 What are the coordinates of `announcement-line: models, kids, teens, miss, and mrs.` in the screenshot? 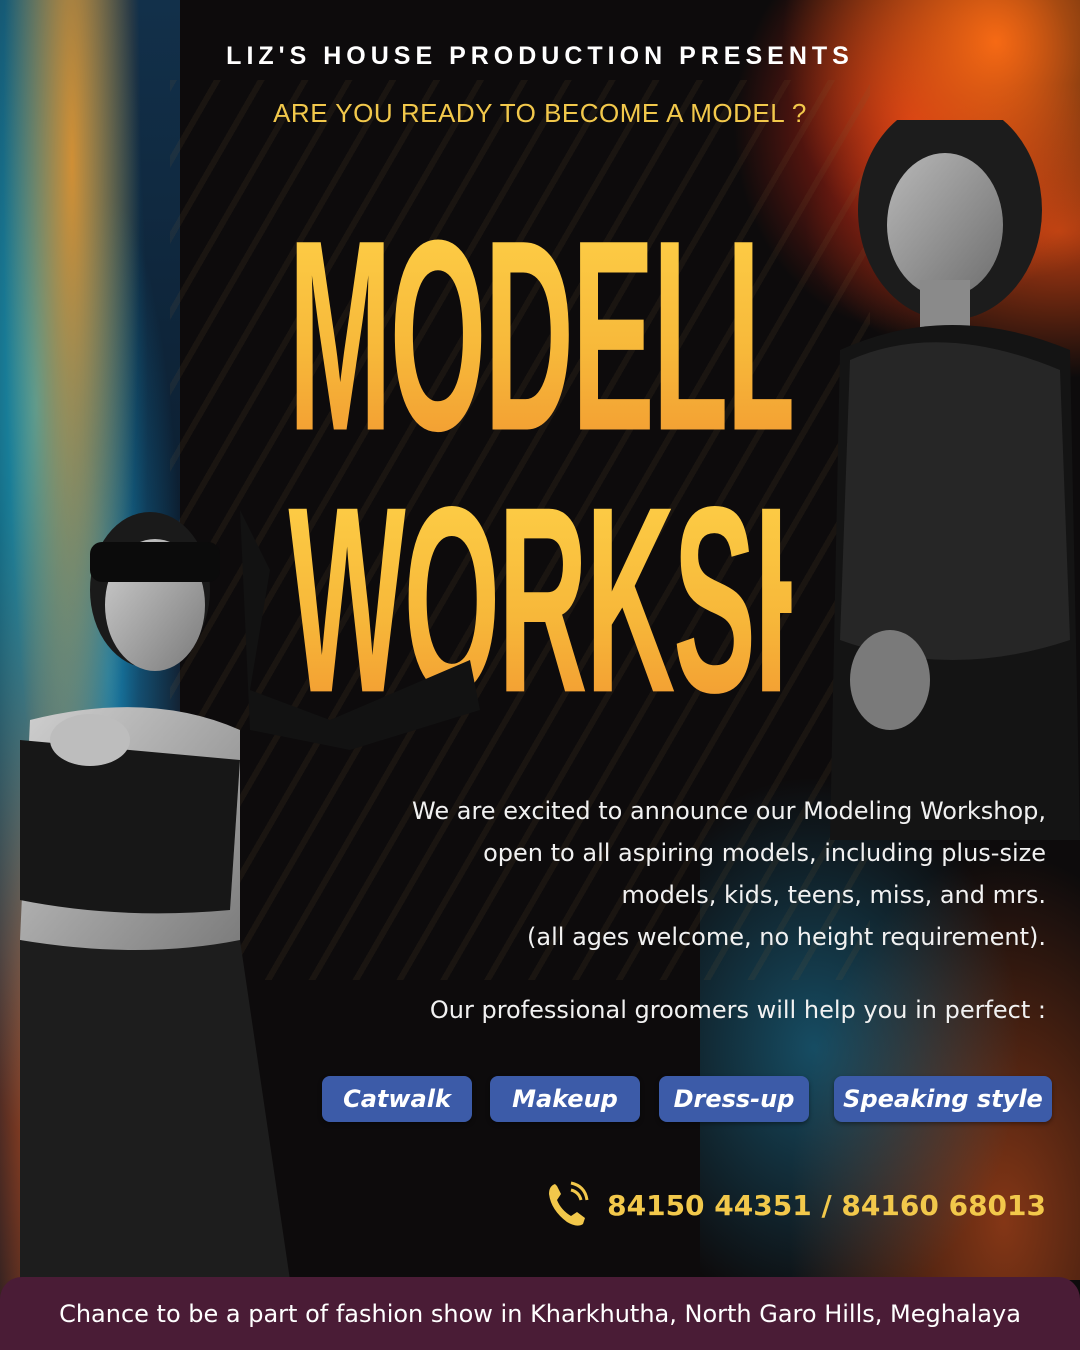 It's located at (833, 895).